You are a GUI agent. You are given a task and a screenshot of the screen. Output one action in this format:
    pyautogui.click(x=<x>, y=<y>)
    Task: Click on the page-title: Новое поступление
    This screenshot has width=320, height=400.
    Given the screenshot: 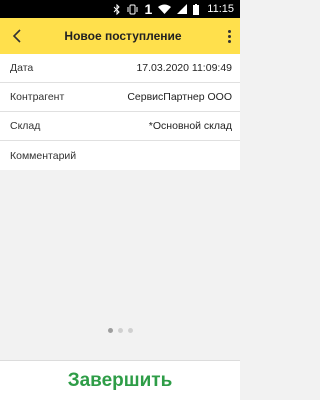 What is the action you would take?
    pyautogui.click(x=123, y=36)
    